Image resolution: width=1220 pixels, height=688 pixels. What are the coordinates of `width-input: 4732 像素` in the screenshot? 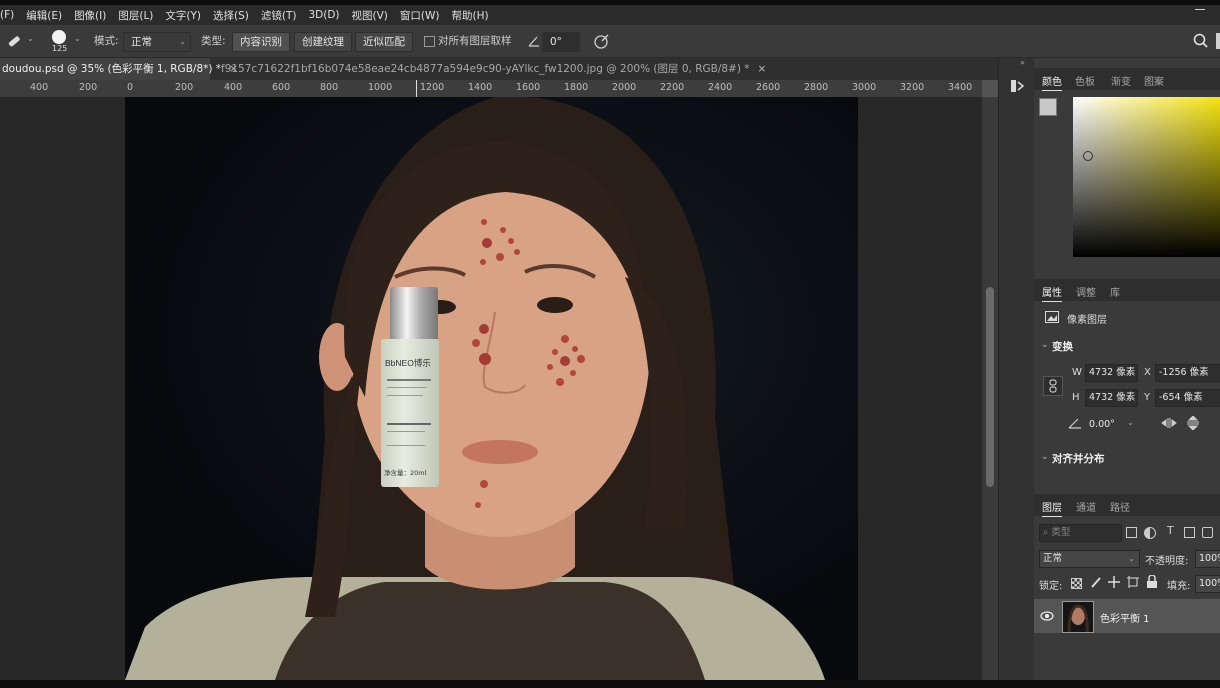 It's located at (1111, 373).